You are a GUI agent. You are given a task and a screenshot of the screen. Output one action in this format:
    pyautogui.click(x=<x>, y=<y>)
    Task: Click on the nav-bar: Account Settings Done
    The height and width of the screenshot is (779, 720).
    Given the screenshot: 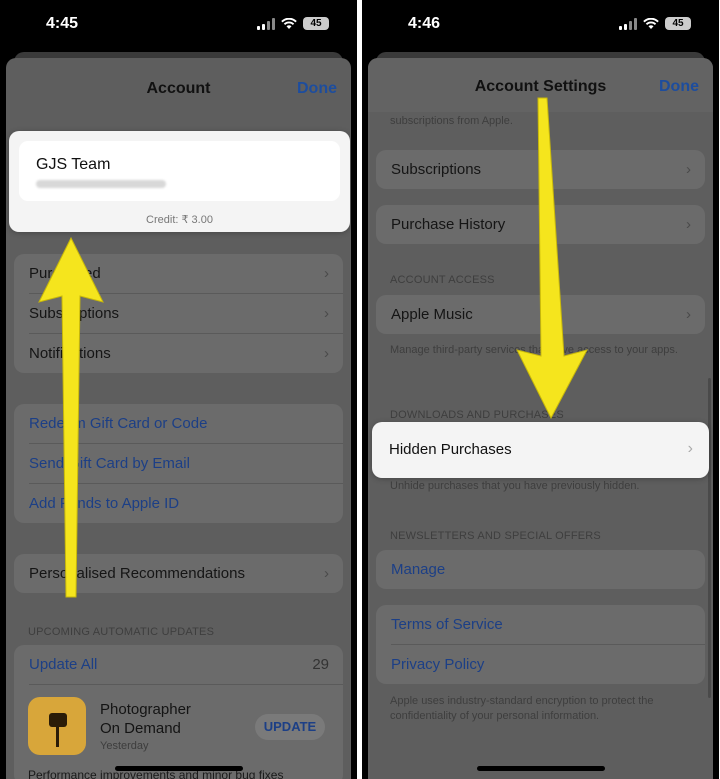 What is the action you would take?
    pyautogui.click(x=540, y=85)
    